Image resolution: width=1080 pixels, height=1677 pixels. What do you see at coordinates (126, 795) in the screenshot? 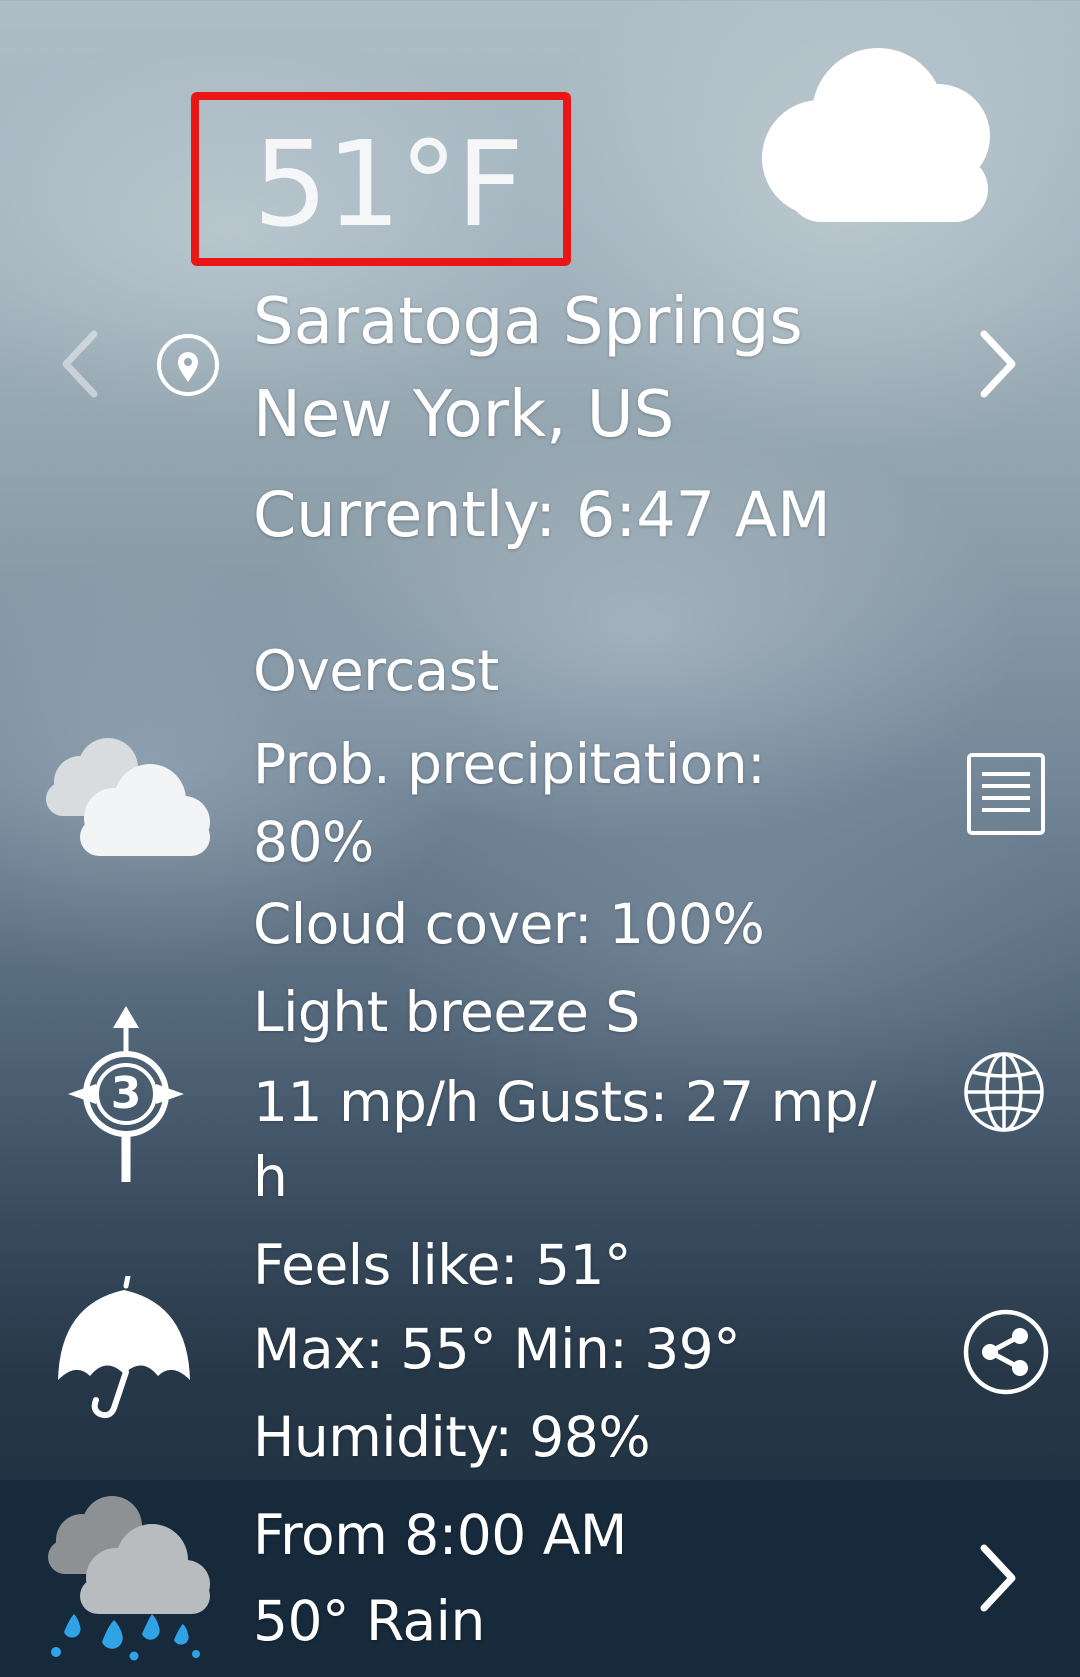
I see `overcast-clouds-icon` at bounding box center [126, 795].